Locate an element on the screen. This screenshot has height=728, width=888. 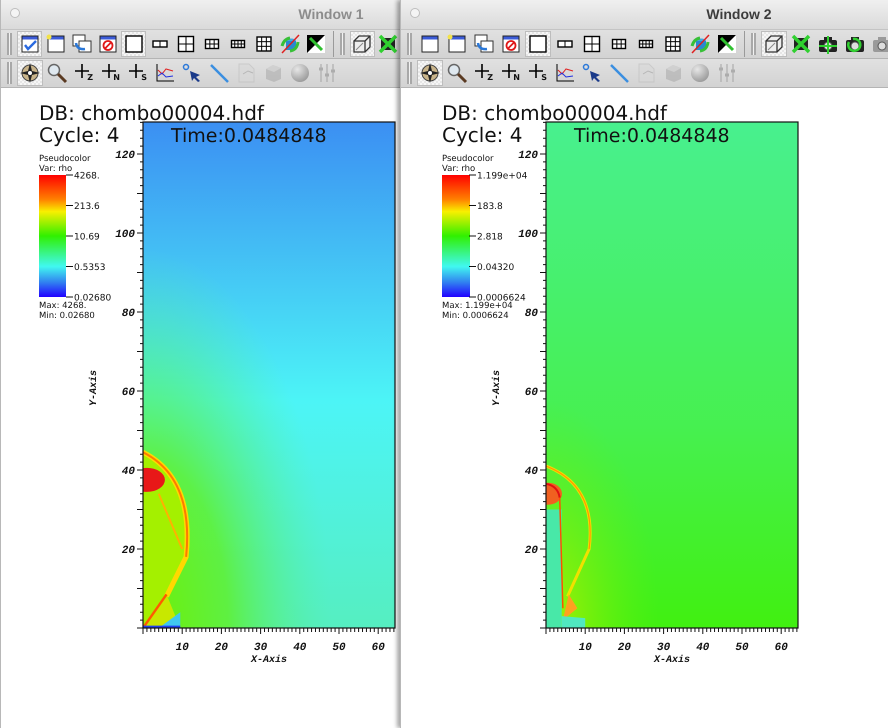
legend-tick-label: 1.199e+04 is located at coordinates (502, 177).